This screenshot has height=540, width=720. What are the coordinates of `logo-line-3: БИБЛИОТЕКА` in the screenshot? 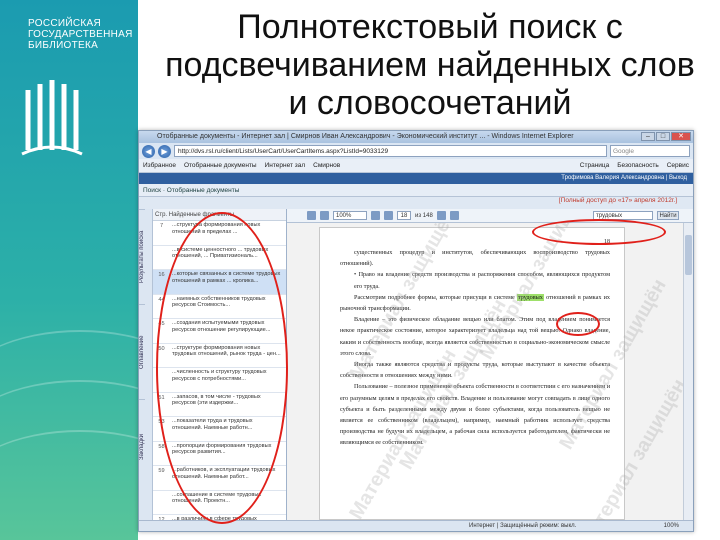 It's located at (63, 45).